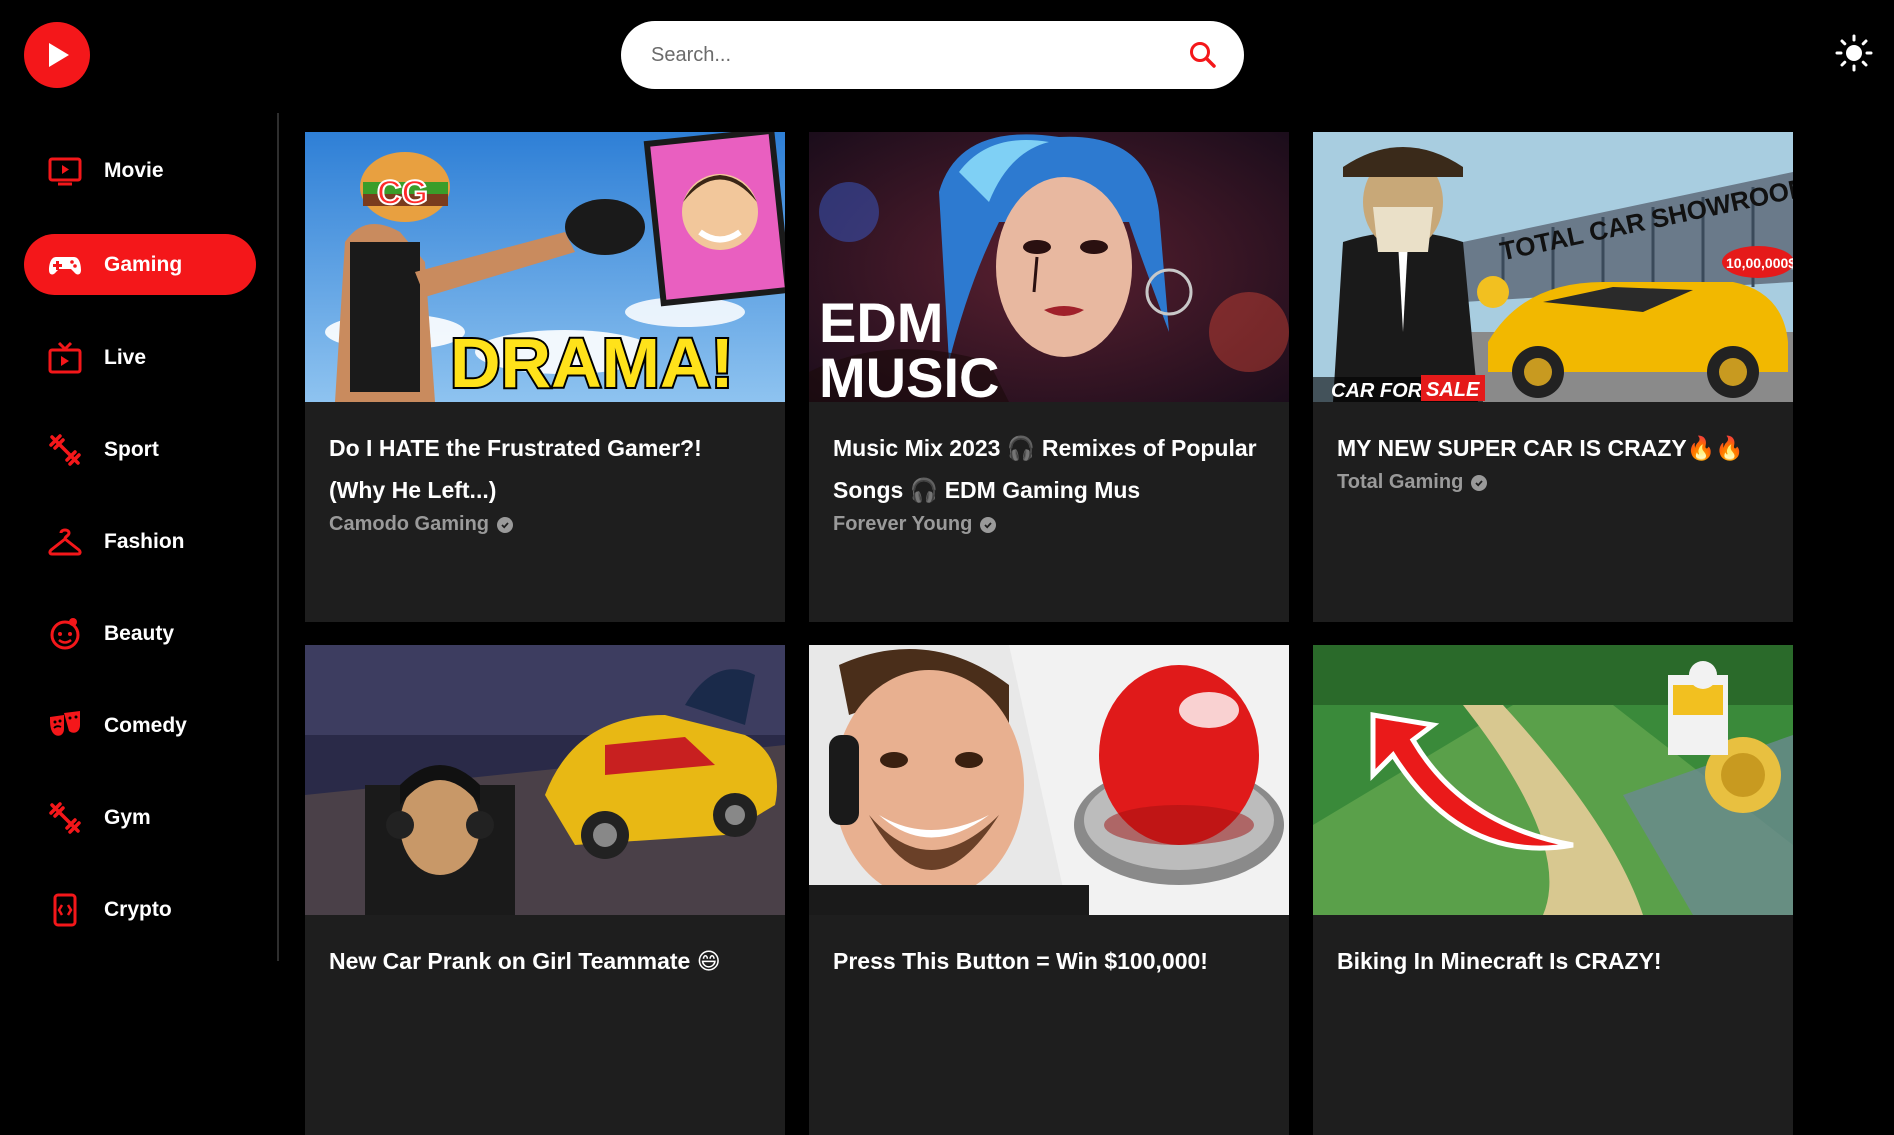  What do you see at coordinates (1400, 482) in the screenshot?
I see `channel-label: Total Gaming` at bounding box center [1400, 482].